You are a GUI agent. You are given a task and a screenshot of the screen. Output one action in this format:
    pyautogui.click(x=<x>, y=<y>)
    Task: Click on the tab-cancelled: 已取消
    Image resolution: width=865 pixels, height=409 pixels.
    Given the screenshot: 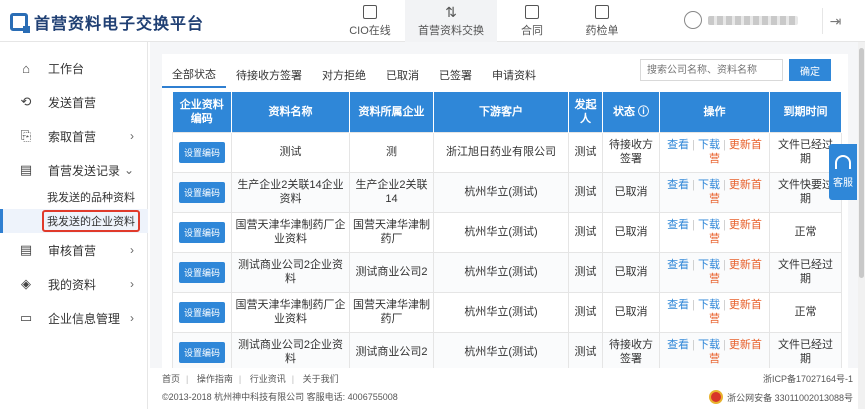 What is the action you would take?
    pyautogui.click(x=402, y=75)
    